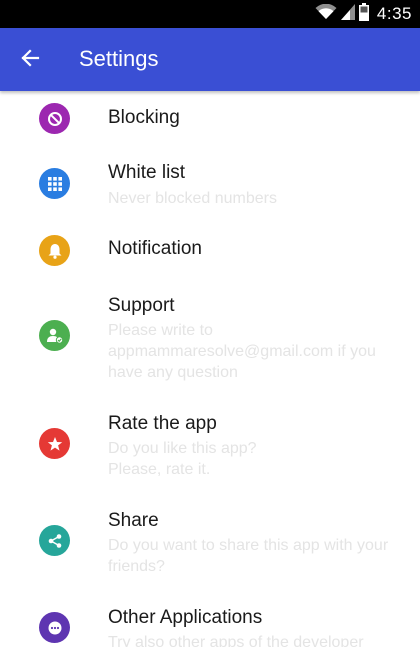 The width and height of the screenshot is (420, 647). I want to click on app-bar: Settings, so click(210, 59).